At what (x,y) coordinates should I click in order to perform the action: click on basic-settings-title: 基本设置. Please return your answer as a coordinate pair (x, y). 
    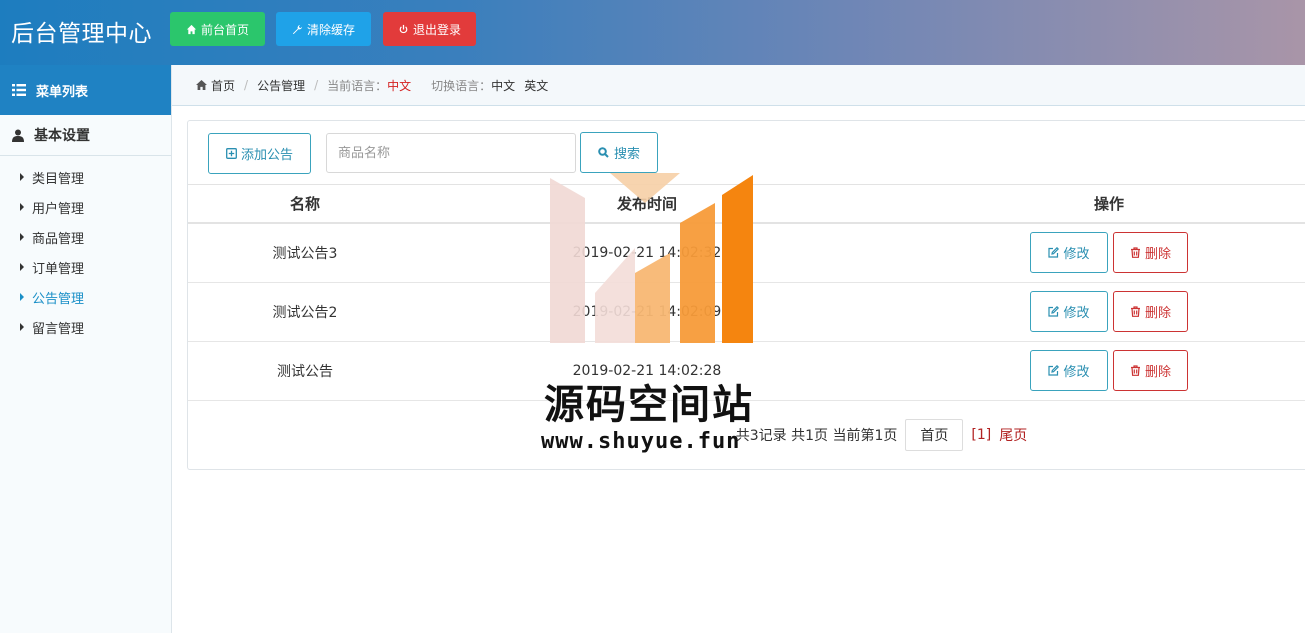
    Looking at the image, I should click on (62, 136).